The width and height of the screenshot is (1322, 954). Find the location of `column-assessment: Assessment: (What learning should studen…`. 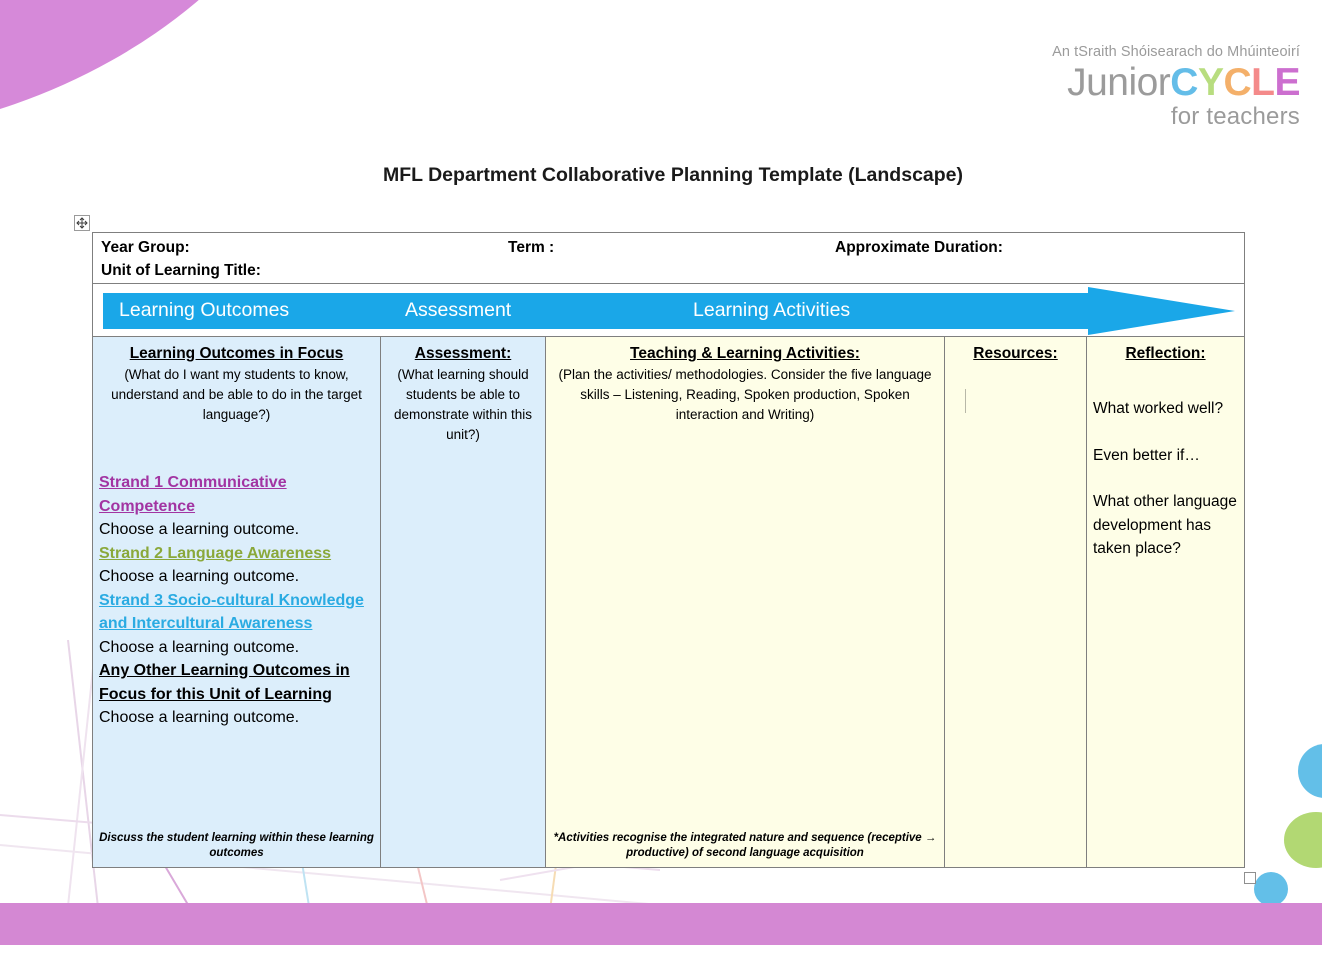

column-assessment: Assessment: (What learning should studen… is located at coordinates (463, 602).